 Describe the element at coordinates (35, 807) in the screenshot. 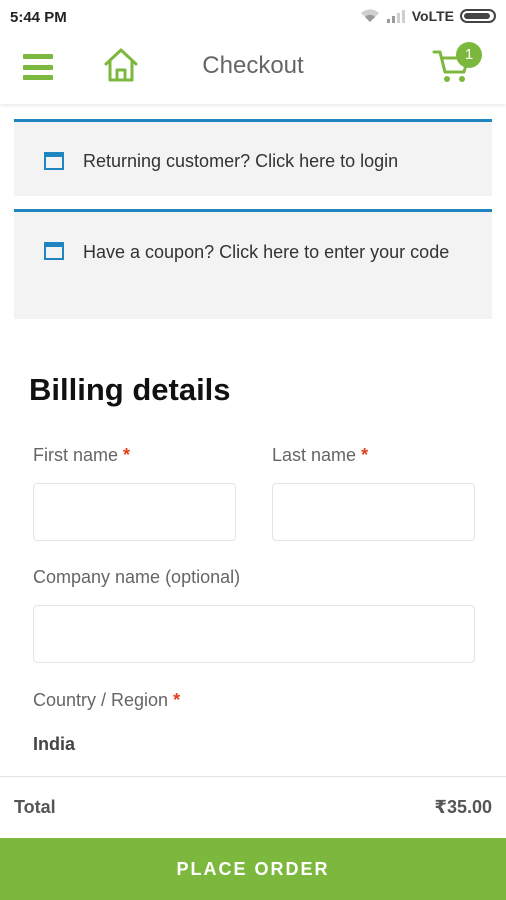

I see `total-label: Total` at that location.